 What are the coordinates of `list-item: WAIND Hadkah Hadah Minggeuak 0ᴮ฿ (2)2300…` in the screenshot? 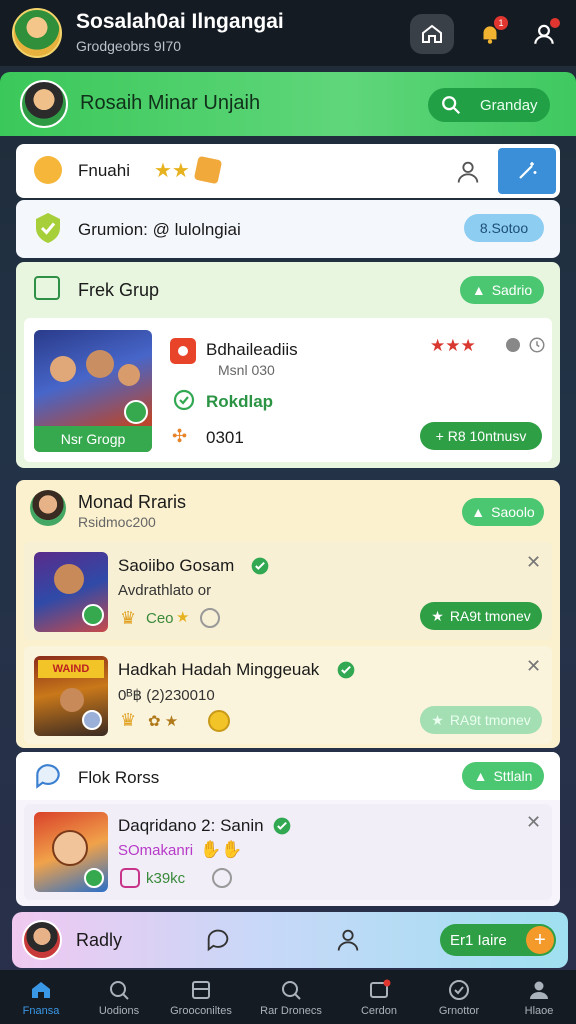 It's located at (288, 695).